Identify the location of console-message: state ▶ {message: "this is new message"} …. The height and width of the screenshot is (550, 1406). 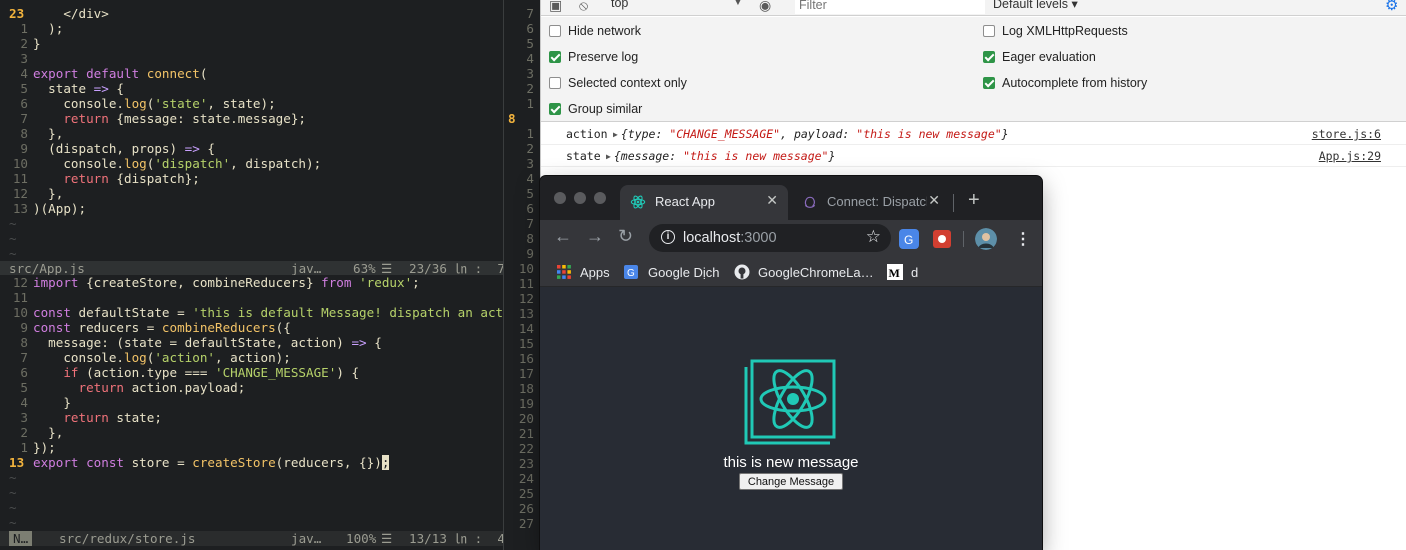
(973, 156).